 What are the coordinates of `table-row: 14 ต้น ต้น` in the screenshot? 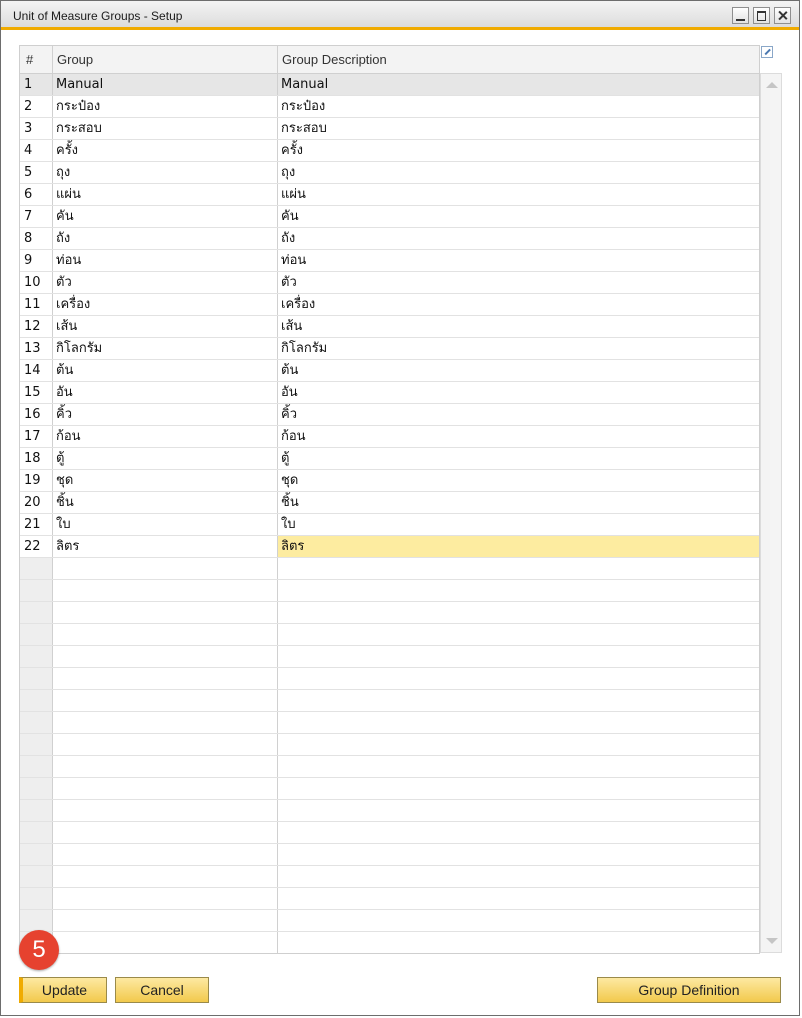 It's located at (389, 371).